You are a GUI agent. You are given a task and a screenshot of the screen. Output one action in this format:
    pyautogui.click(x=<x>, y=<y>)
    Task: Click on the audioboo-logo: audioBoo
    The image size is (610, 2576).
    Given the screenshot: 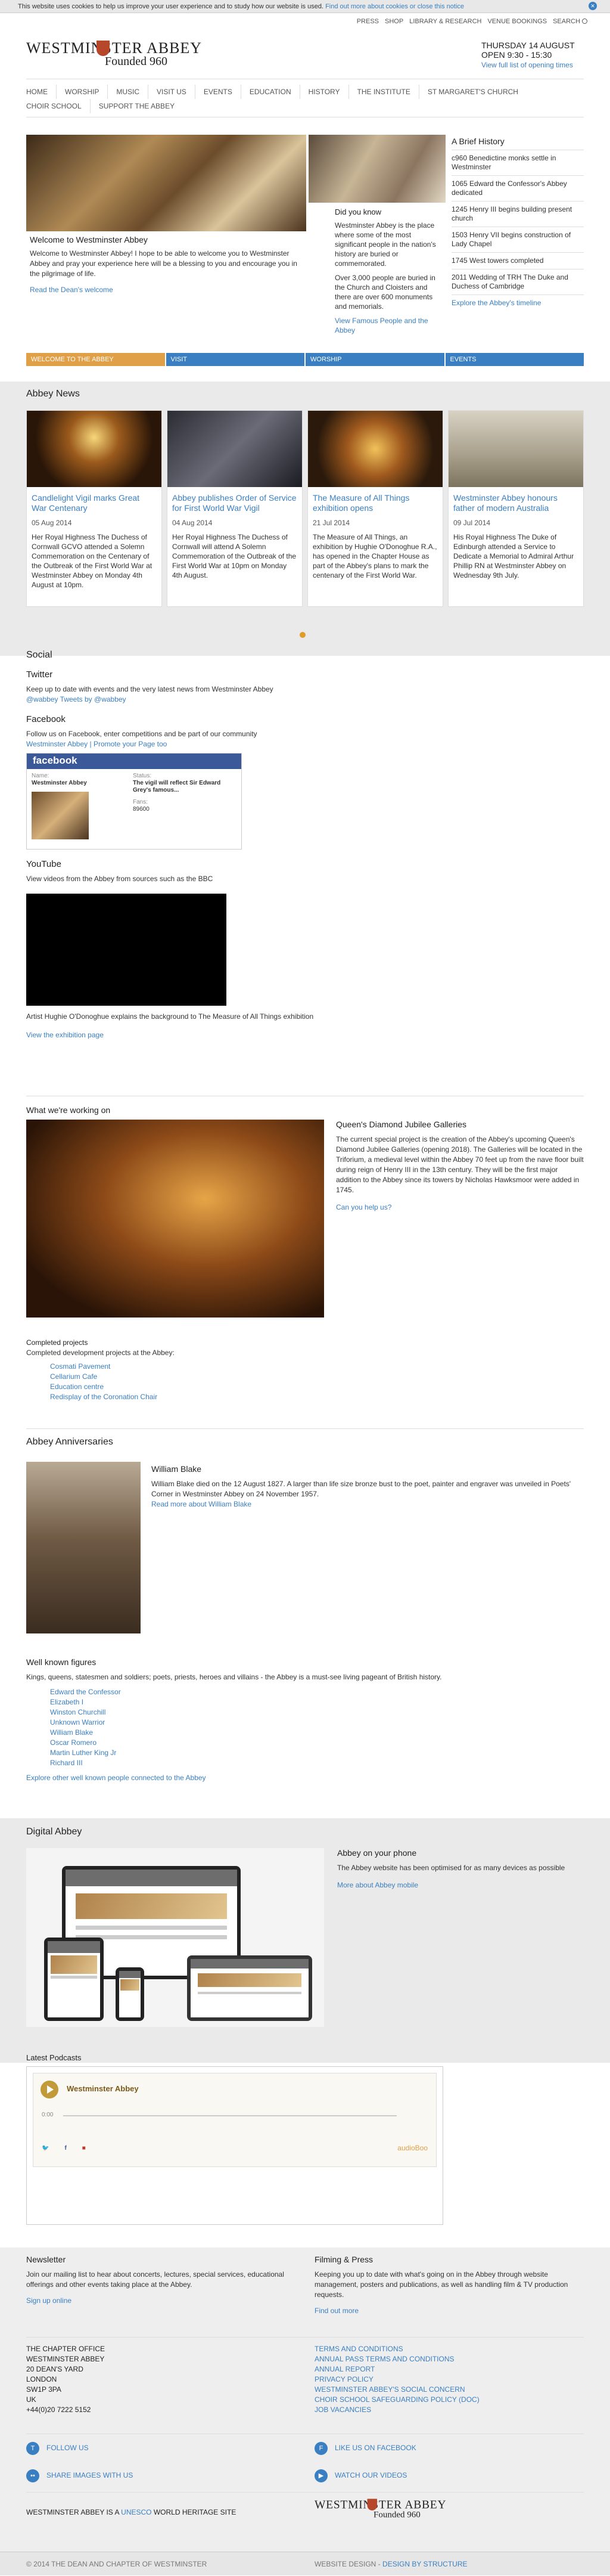 What is the action you would take?
    pyautogui.click(x=412, y=2148)
    